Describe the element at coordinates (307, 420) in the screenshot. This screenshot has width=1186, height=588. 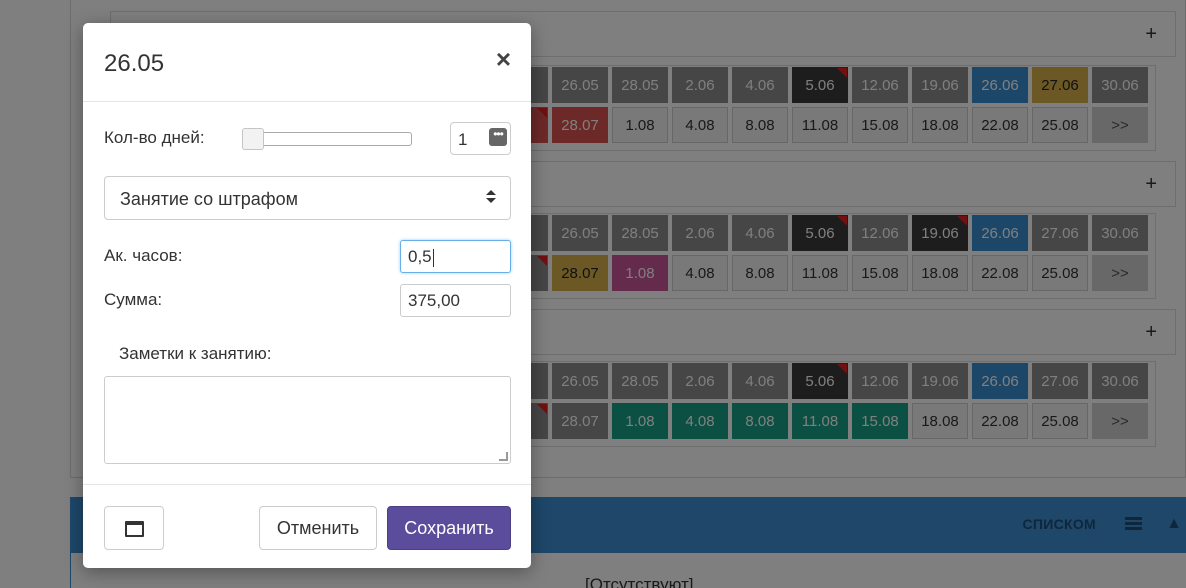
I see `notes-textarea` at that location.